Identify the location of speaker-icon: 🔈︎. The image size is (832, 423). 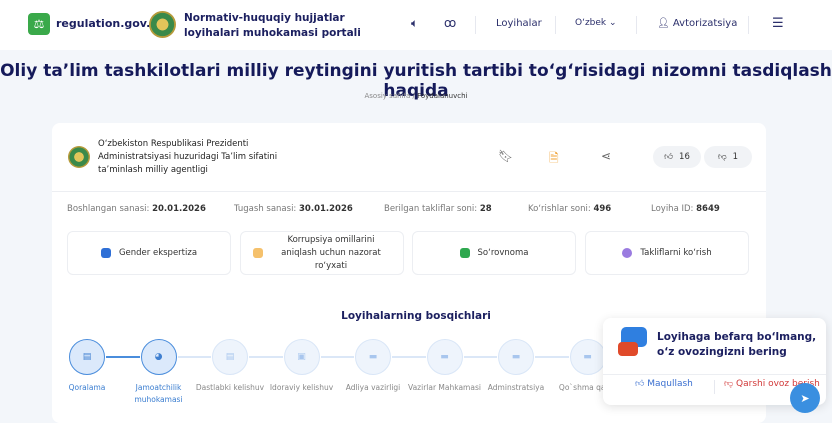
(414, 23).